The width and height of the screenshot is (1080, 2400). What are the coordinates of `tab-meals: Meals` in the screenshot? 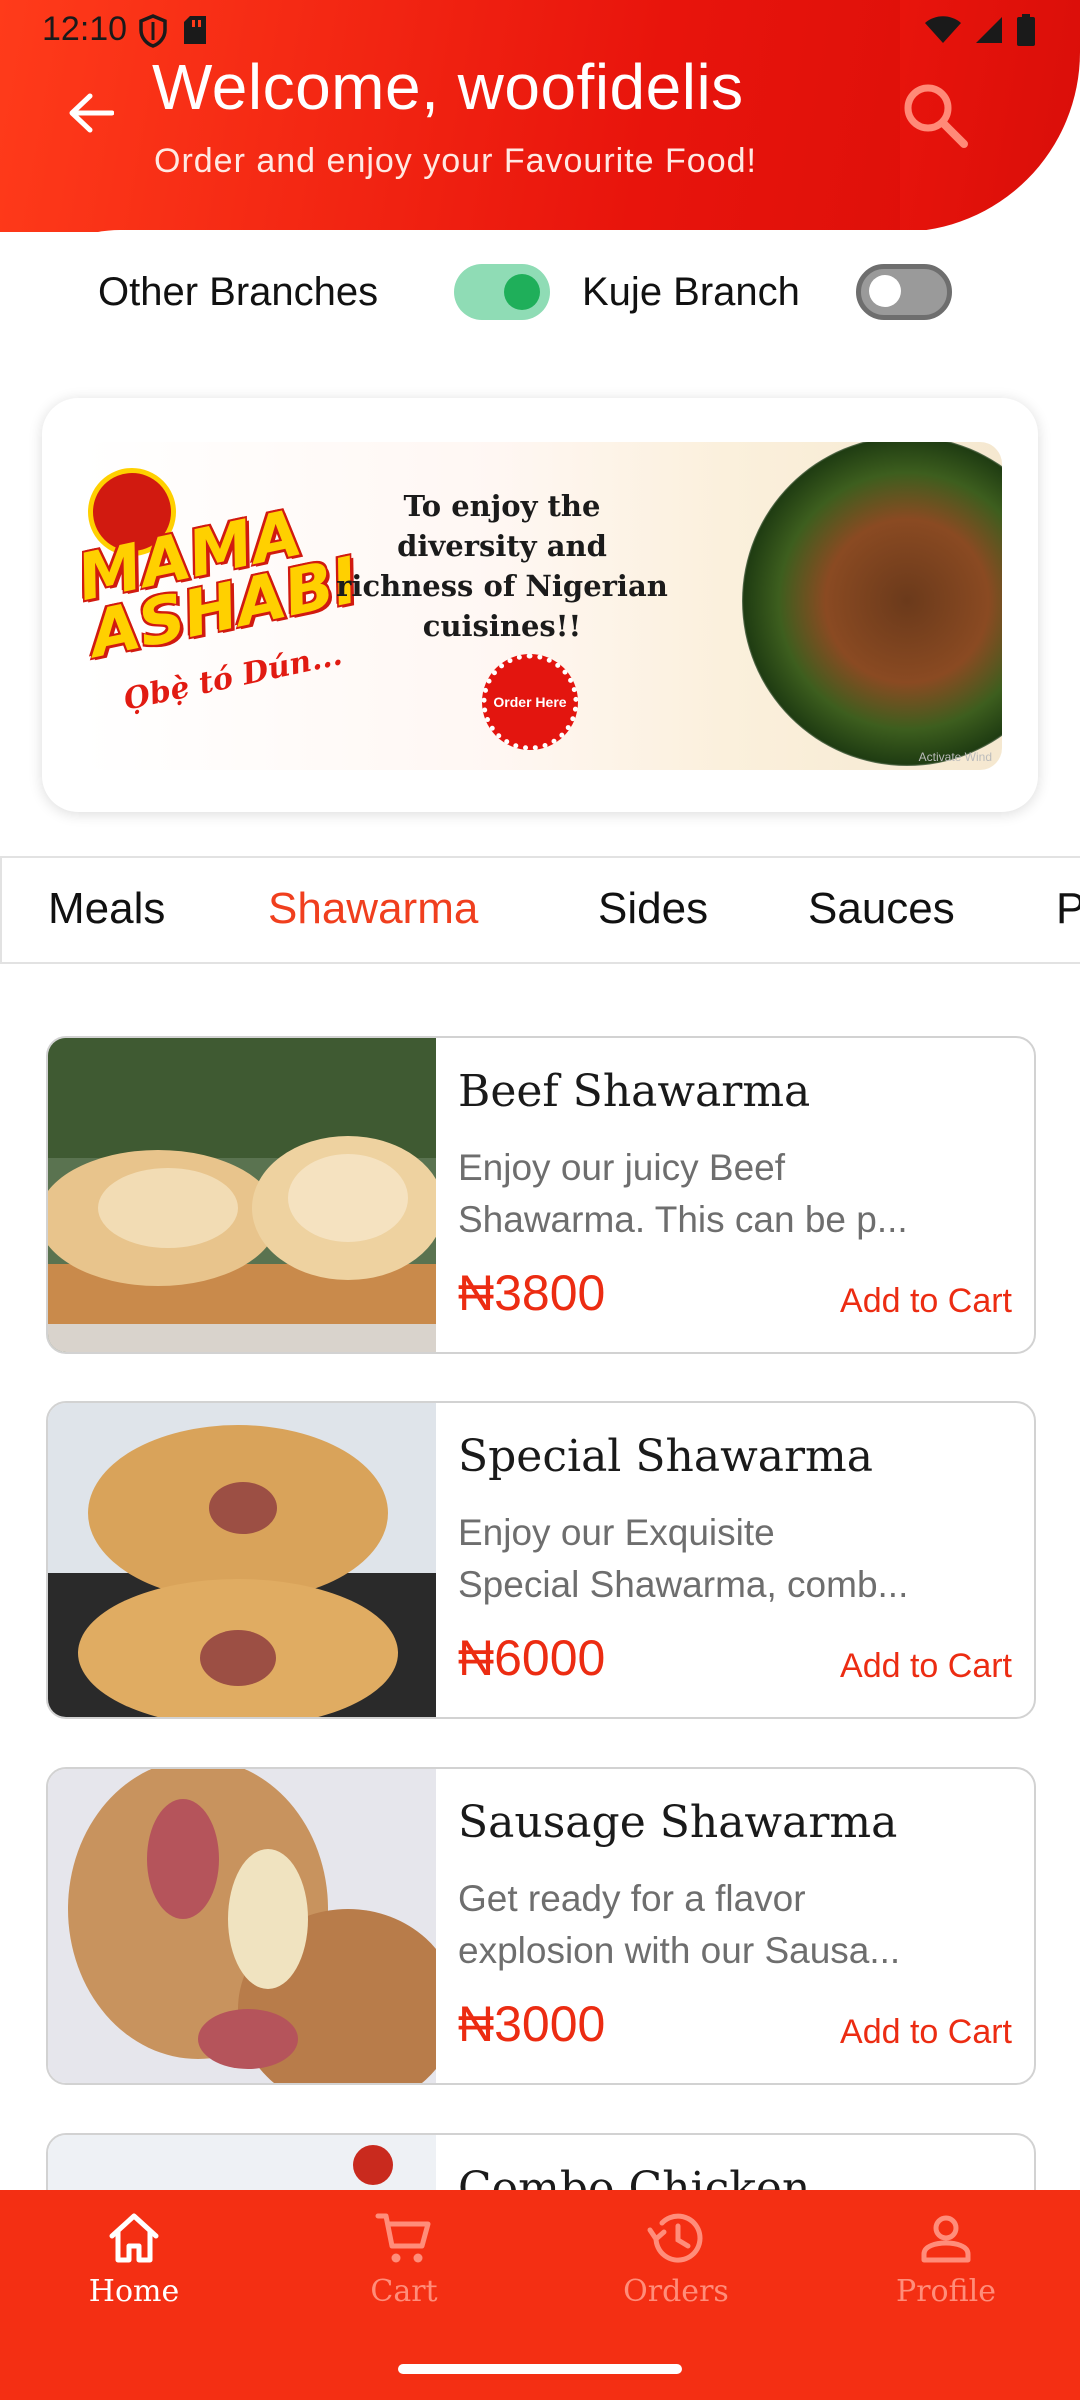 It's located at (106, 909).